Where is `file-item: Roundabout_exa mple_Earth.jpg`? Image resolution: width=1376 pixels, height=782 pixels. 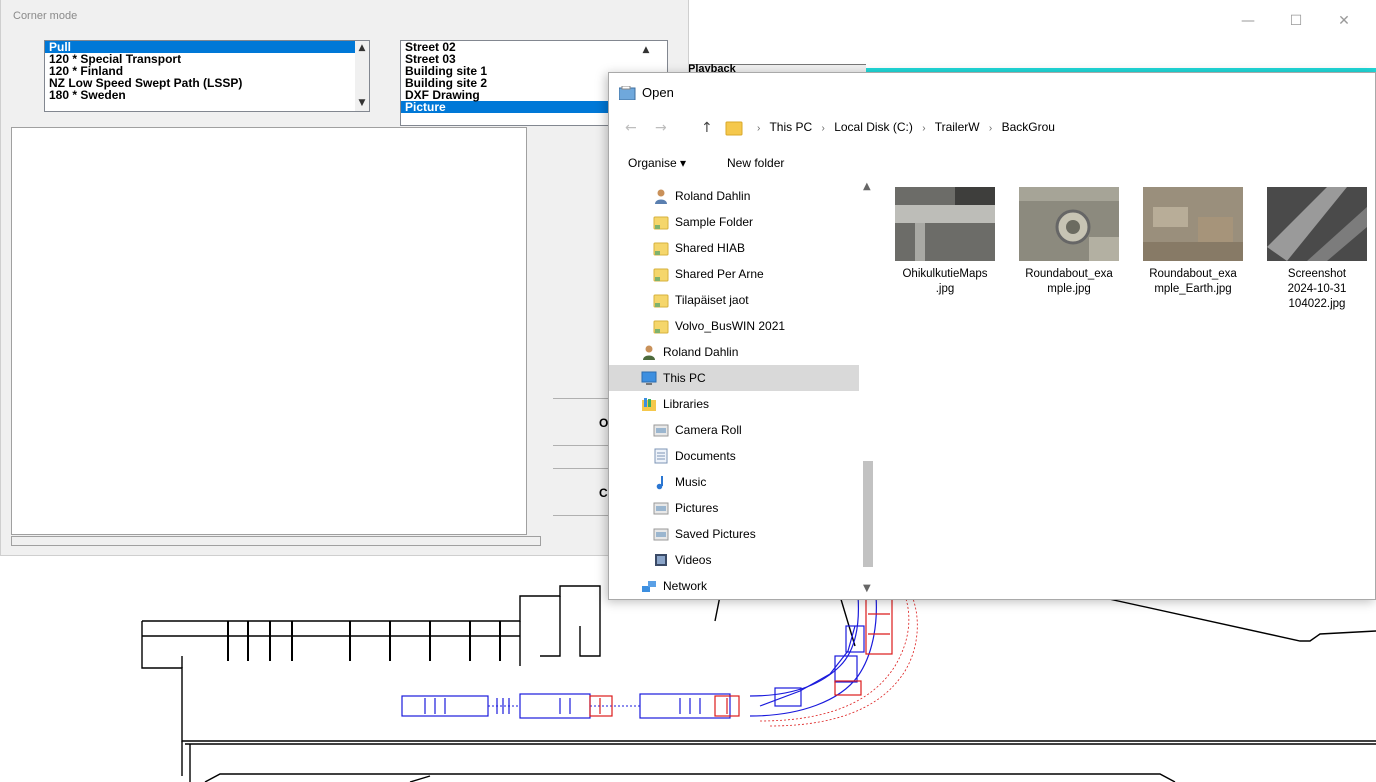 file-item: Roundabout_exa mple_Earth.jpg is located at coordinates (1193, 257).